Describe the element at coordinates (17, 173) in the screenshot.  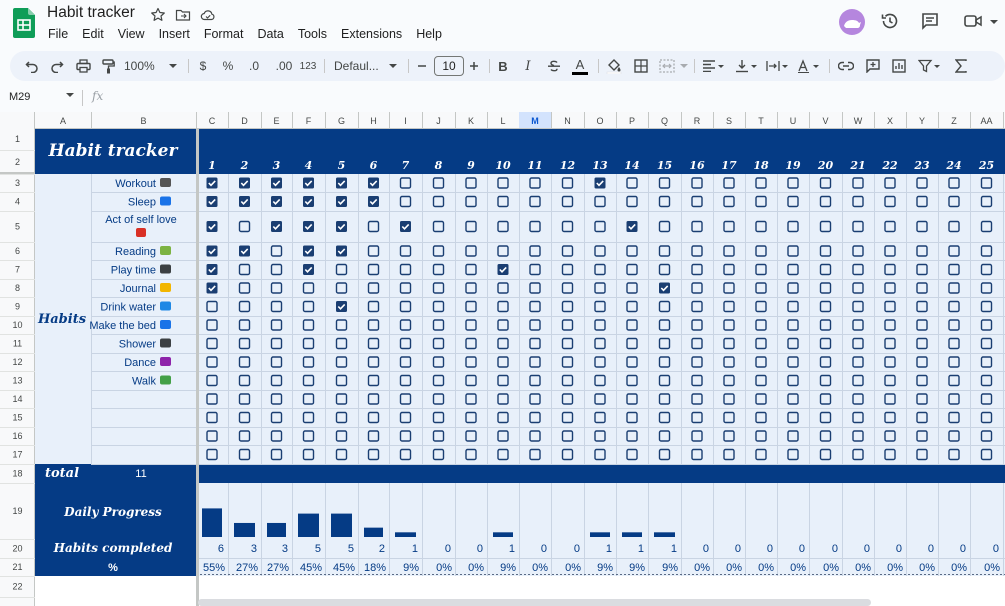
I see `frozen-row-divider` at that location.